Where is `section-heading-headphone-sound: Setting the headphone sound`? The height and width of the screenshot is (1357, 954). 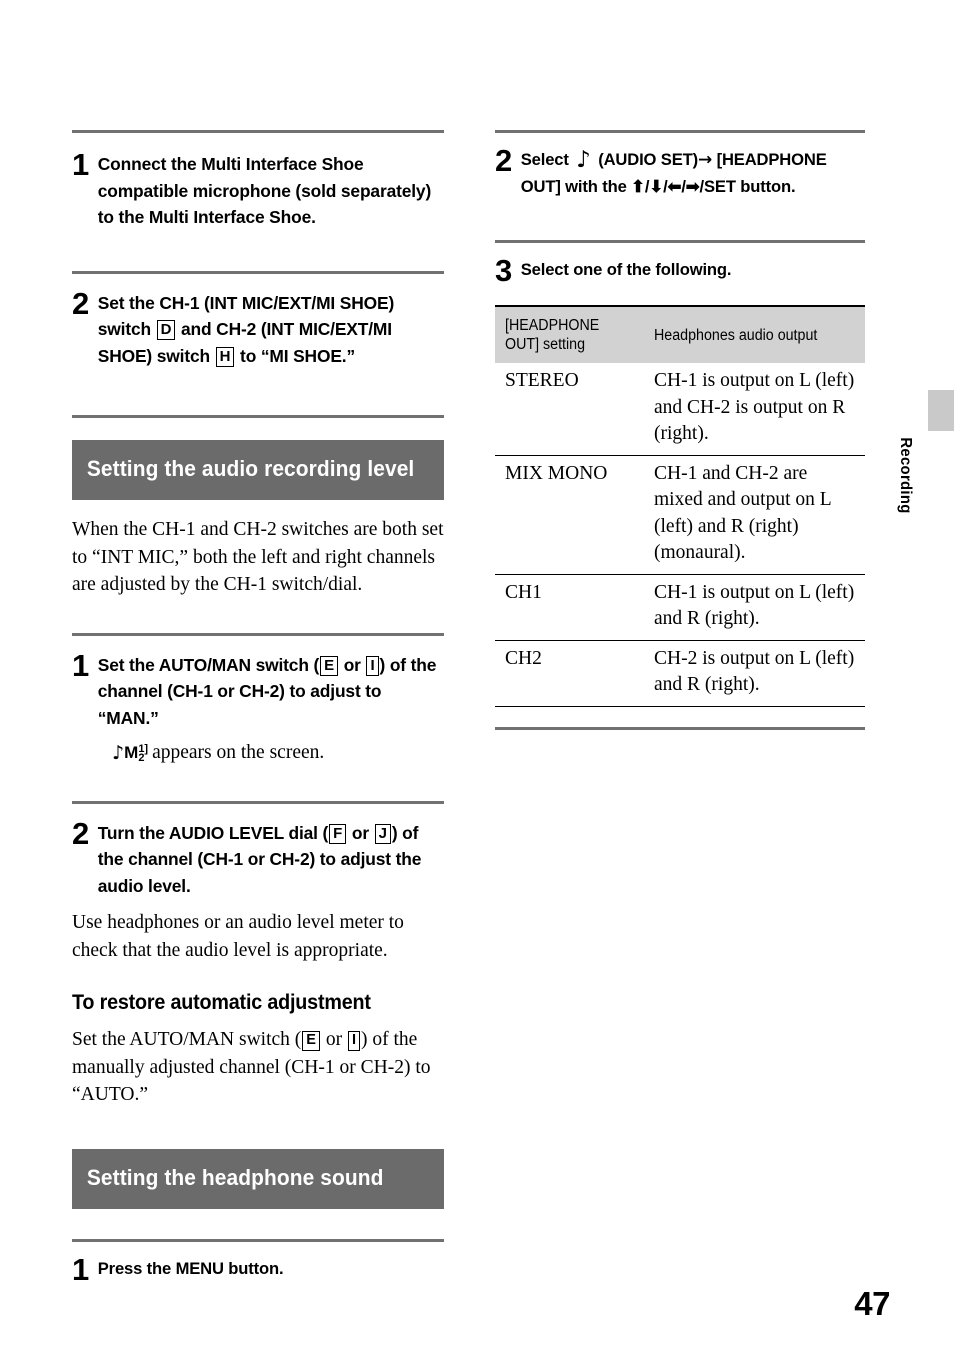
section-heading-headphone-sound: Setting the headphone sound is located at coordinates (258, 1178).